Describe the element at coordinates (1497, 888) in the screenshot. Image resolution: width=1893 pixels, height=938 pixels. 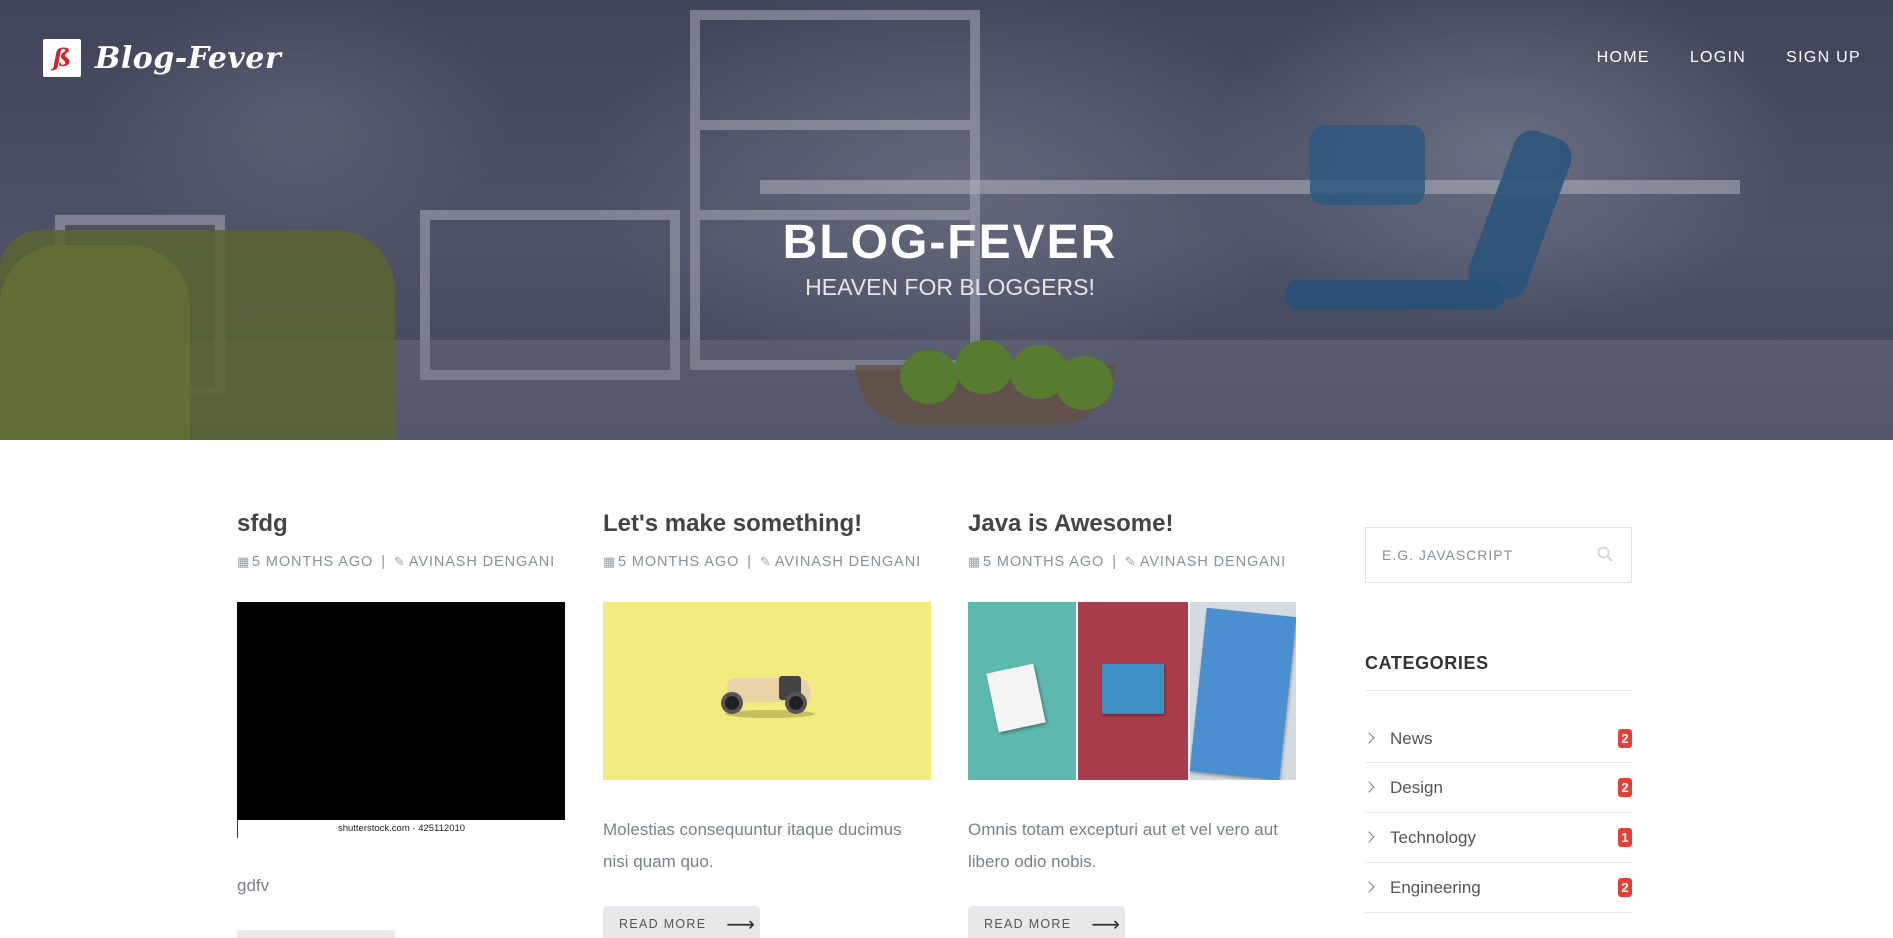
I see `category-item-engineering: Engineering 2` at that location.